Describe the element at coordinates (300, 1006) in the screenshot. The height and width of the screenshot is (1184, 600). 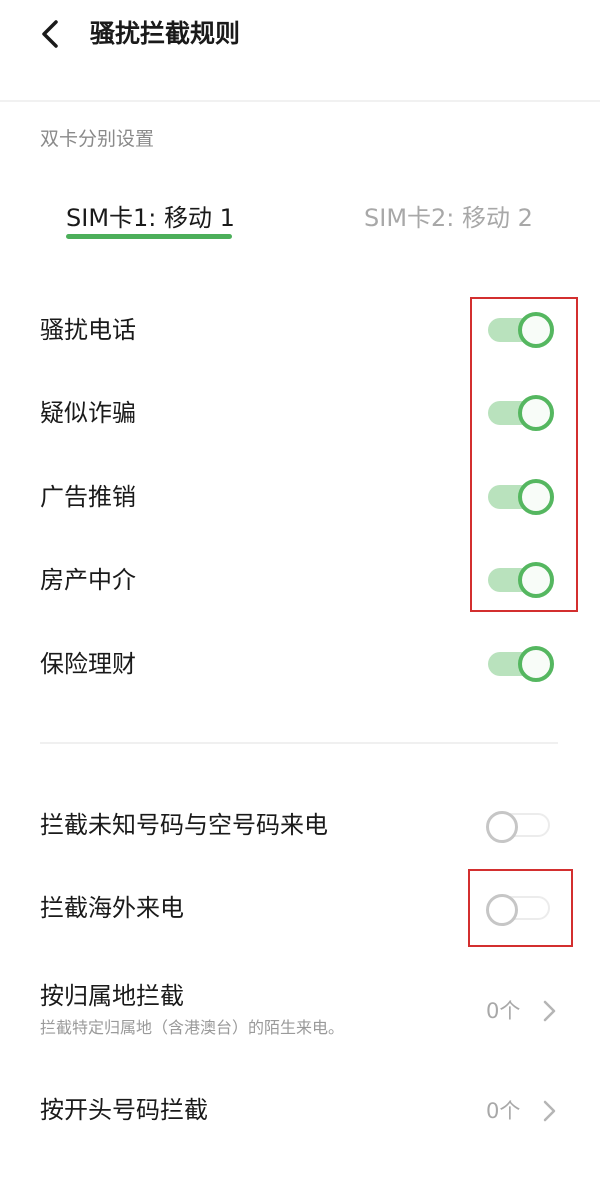
I see `nav-row-by-region: 按归属地拦截 拦截特定归属地（含港澳台）的陌生来电。 0个` at that location.